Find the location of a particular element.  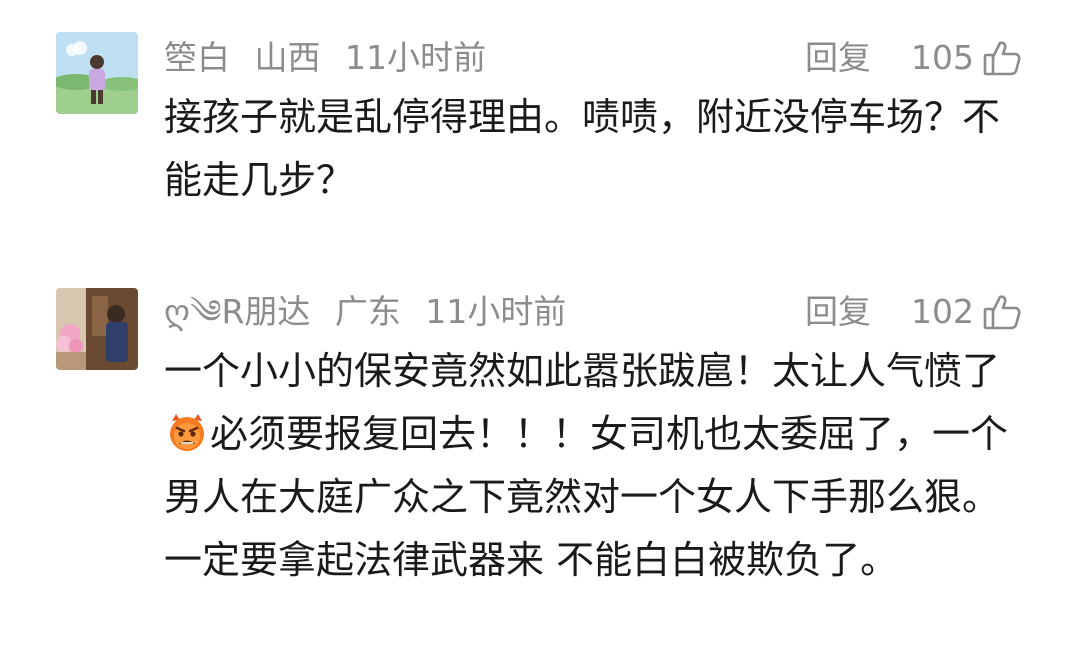

like-count: 102 is located at coordinates (942, 311).